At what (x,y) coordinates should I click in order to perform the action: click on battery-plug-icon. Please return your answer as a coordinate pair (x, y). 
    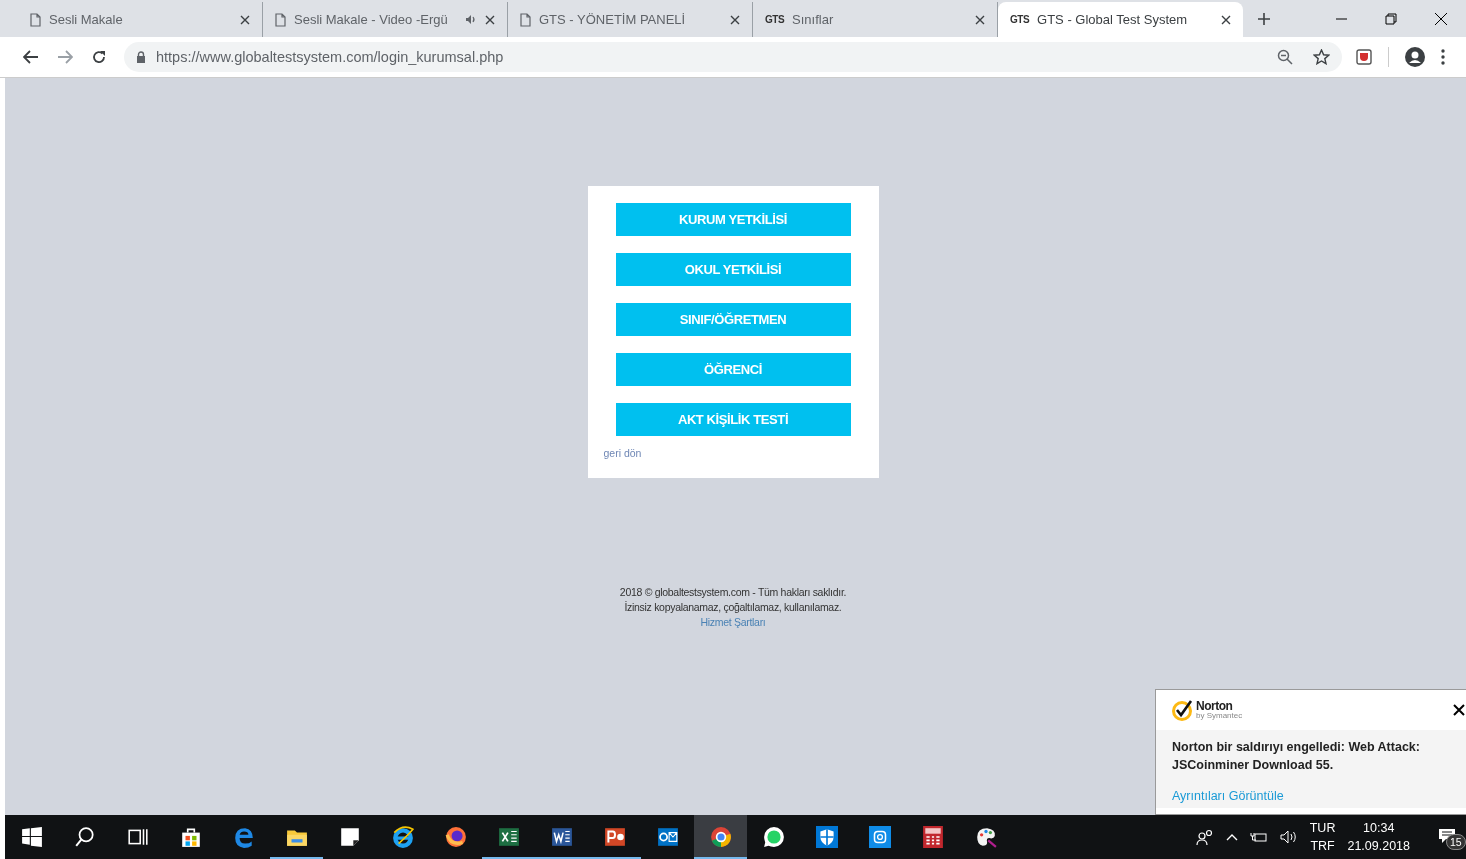
    Looking at the image, I should click on (1258, 837).